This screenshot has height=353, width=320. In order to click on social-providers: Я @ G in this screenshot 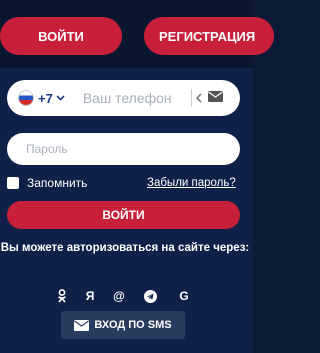, I will do `click(124, 296)`.